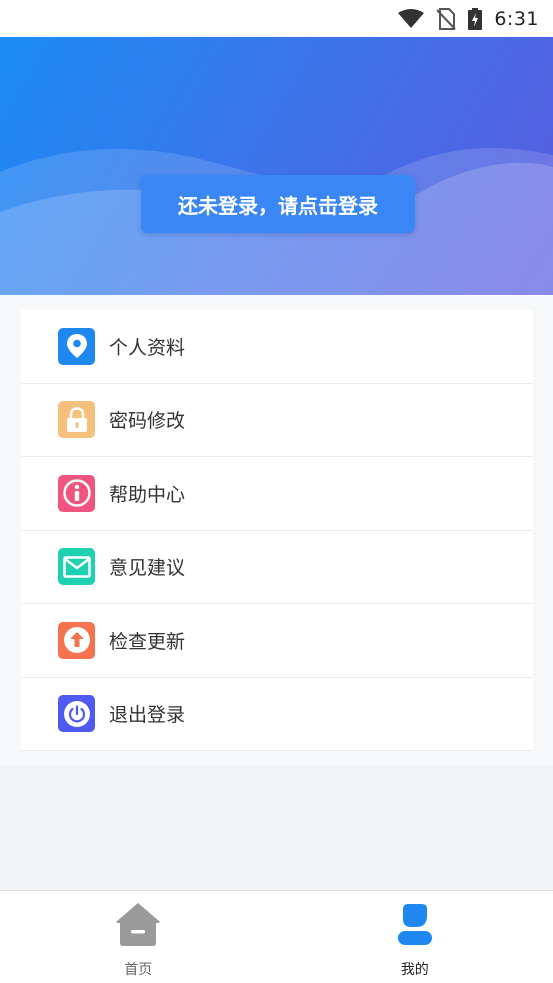  I want to click on menu-item-check-update: 检查更新, so click(277, 641).